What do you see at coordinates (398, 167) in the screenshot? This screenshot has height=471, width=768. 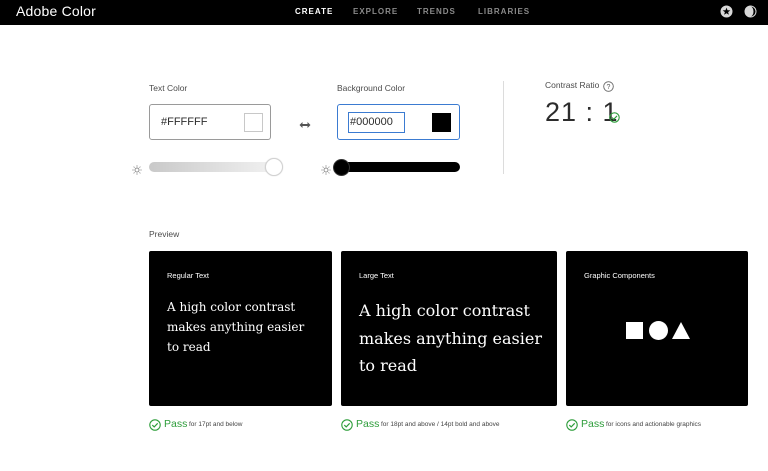 I see `background-brightness-slider` at bounding box center [398, 167].